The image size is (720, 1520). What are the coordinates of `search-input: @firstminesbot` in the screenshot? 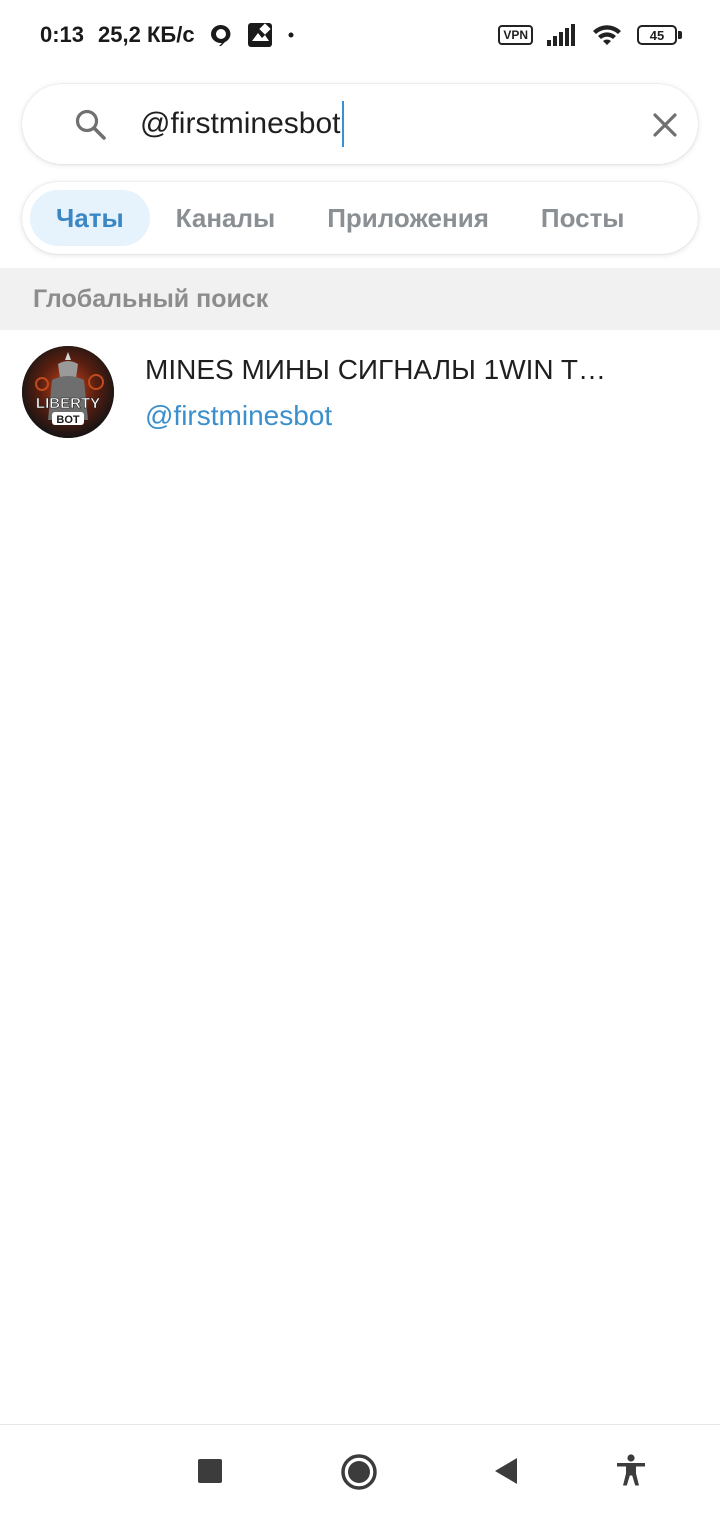 It's located at (380, 124).